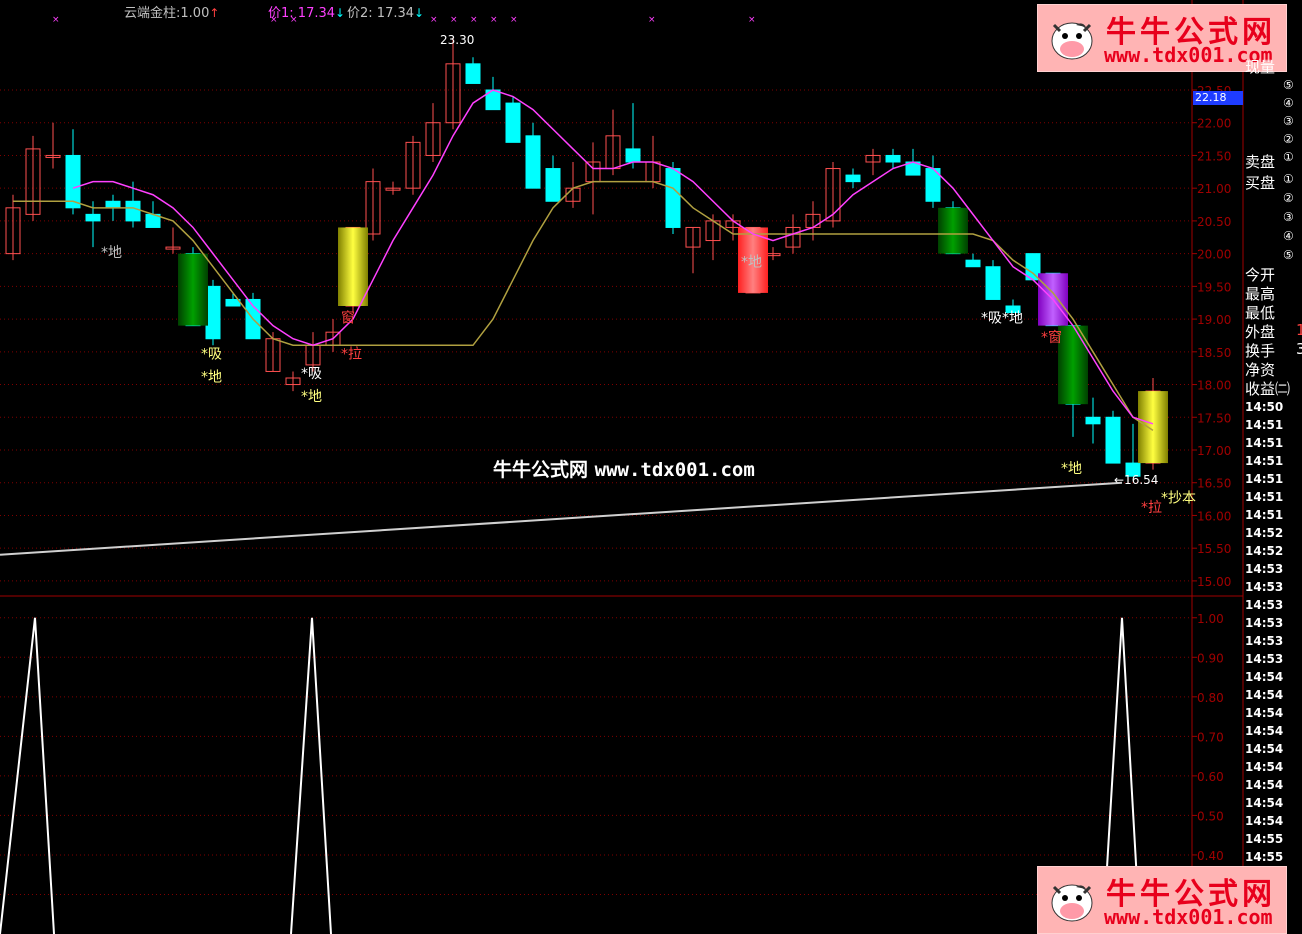  What do you see at coordinates (348, 317) in the screenshot?
I see `signal-label: 窗` at bounding box center [348, 317].